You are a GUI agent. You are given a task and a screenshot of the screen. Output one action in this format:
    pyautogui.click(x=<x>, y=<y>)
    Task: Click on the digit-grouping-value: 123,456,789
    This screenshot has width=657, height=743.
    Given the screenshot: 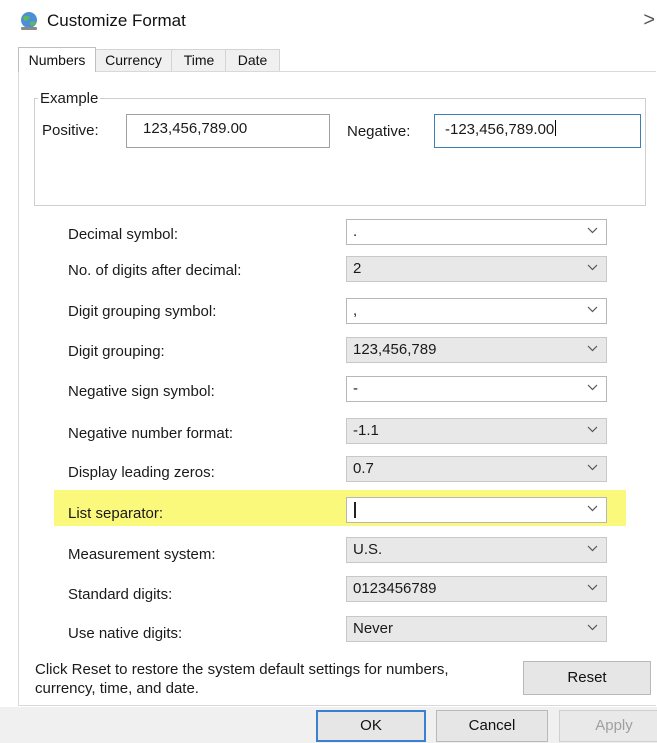 What is the action you would take?
    pyautogui.click(x=395, y=349)
    